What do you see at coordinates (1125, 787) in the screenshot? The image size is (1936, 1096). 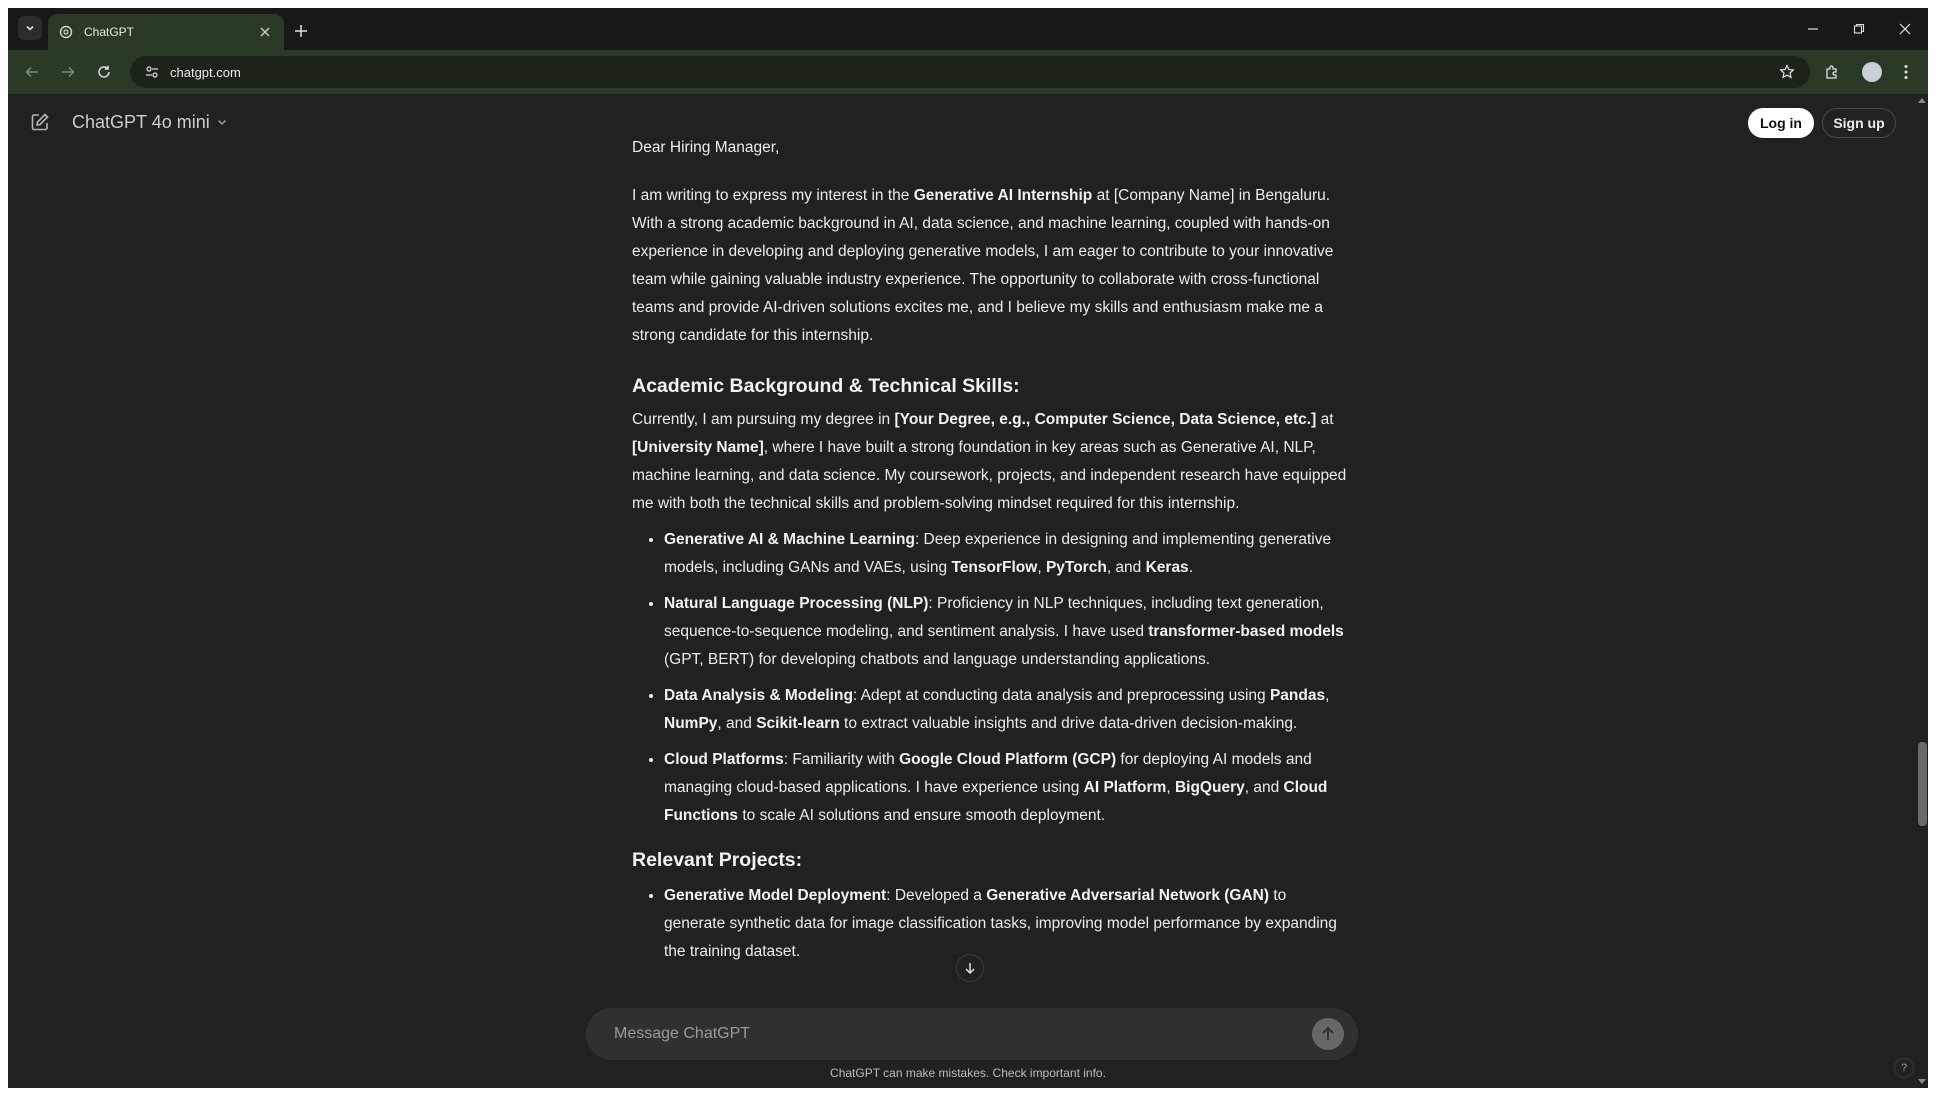 I see `bold-term: AI Platform` at bounding box center [1125, 787].